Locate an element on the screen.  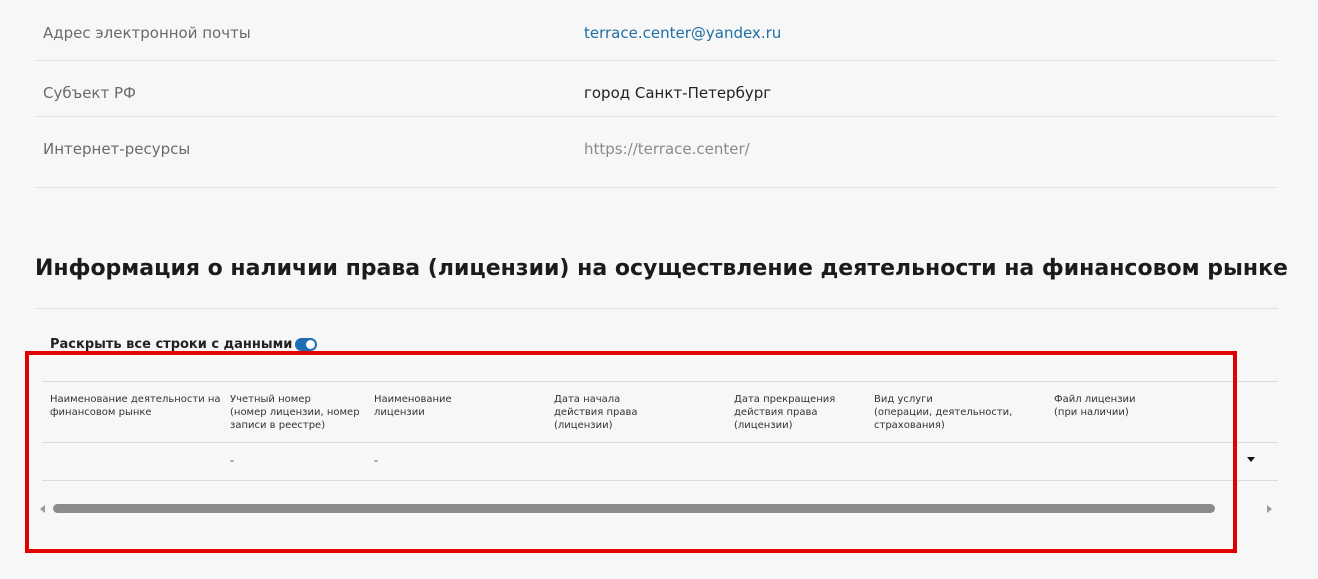
column-header-line: финансовом рынке is located at coordinates (101, 412).